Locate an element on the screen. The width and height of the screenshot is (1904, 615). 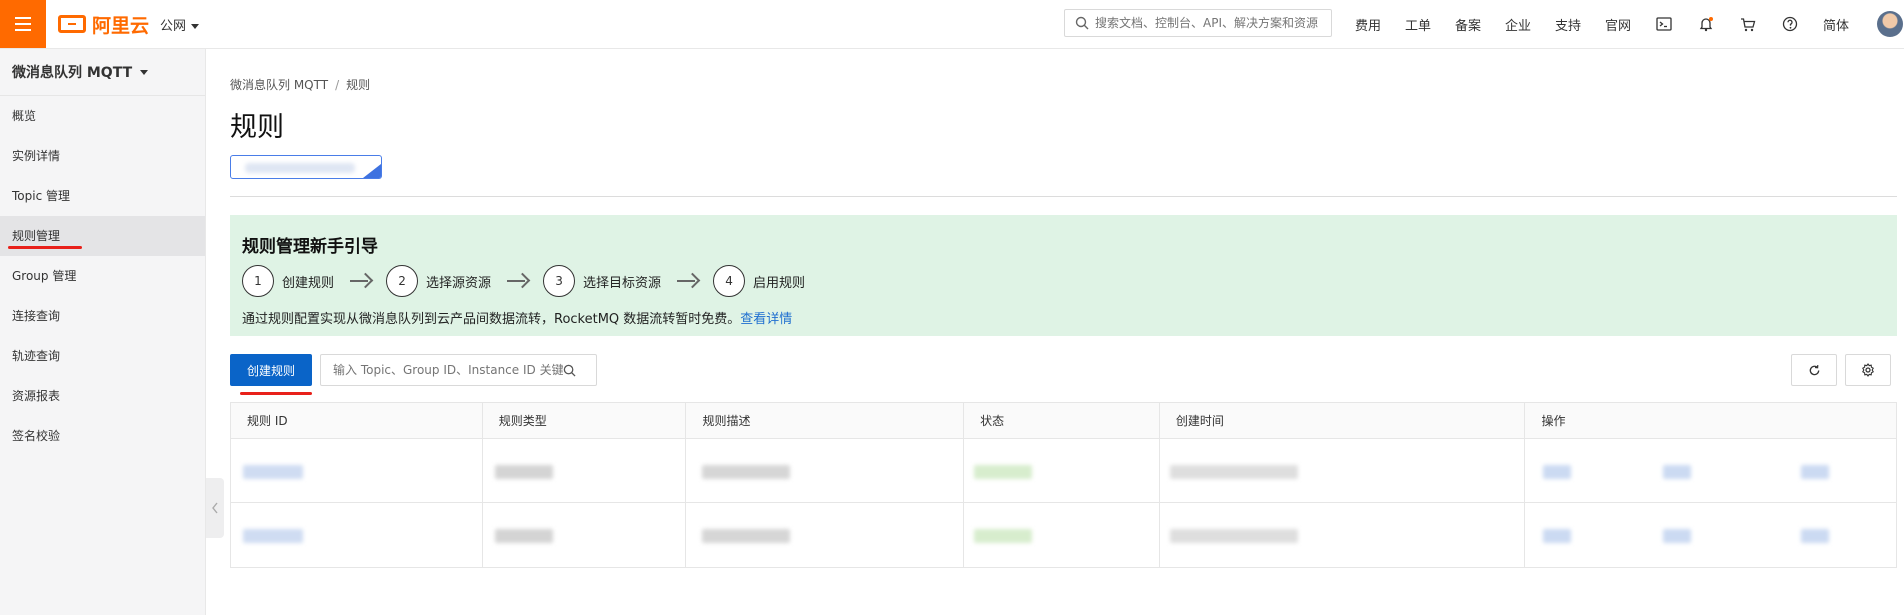
instance-selector is located at coordinates (306, 167).